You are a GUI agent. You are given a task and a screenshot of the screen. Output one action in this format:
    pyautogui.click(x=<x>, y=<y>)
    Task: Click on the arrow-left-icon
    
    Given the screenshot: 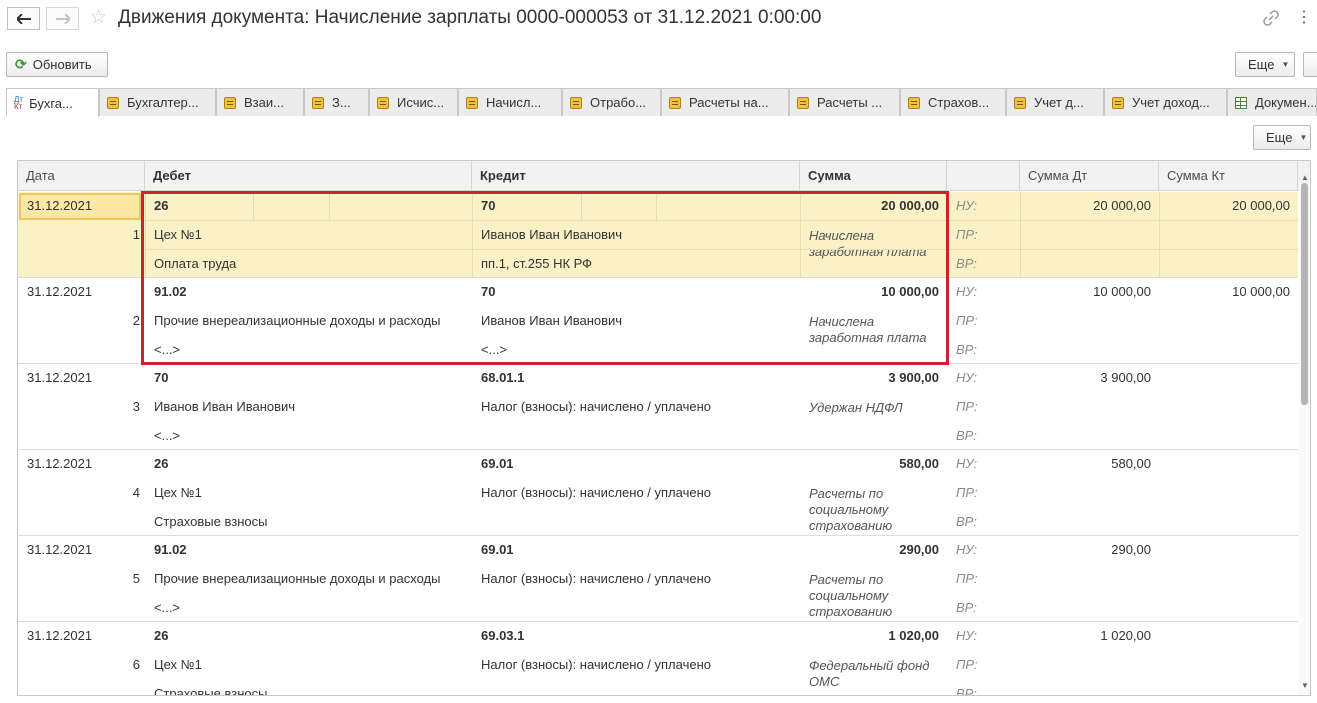 What is the action you would take?
    pyautogui.click(x=23, y=18)
    